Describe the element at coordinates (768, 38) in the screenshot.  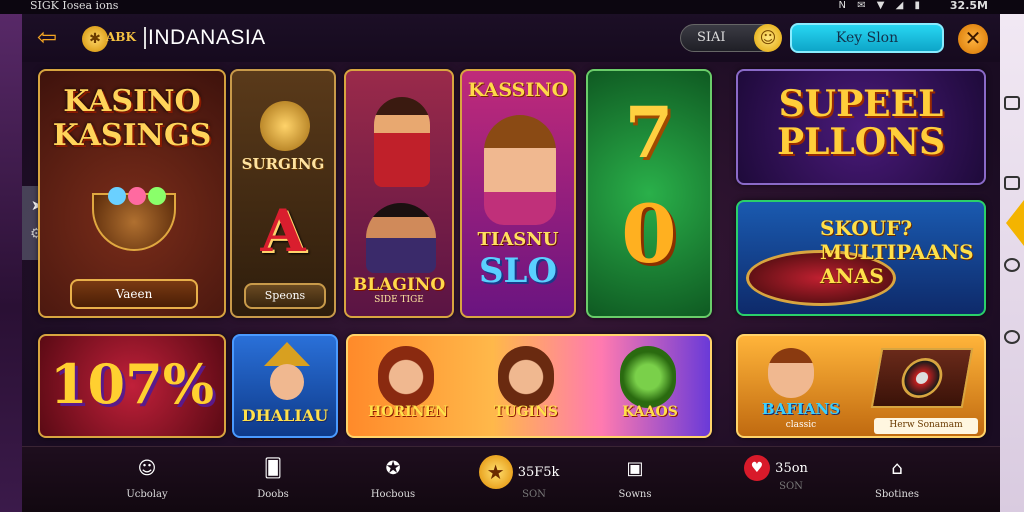
I see `coin-icon: ☺` at that location.